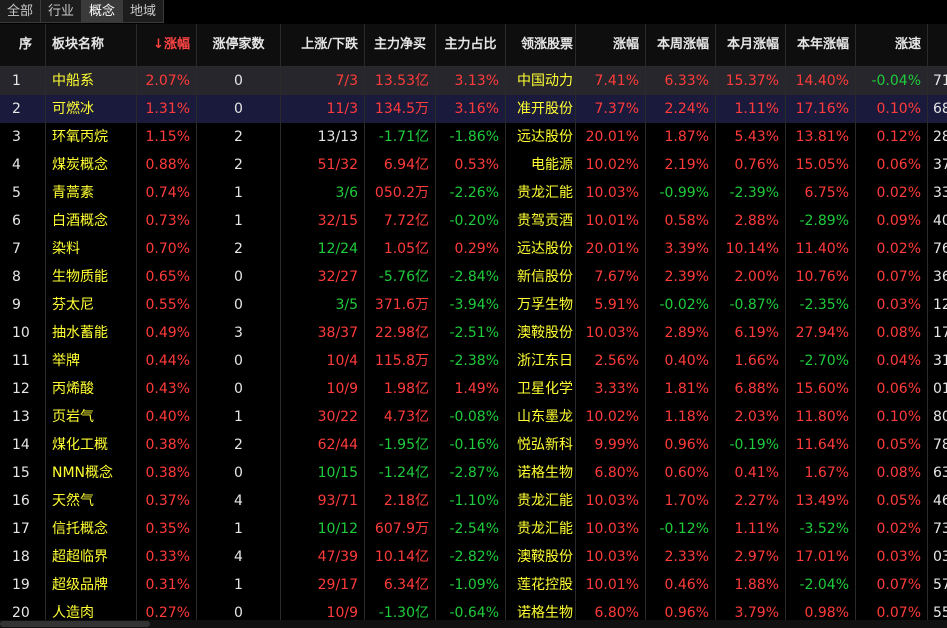 The height and width of the screenshot is (628, 947). What do you see at coordinates (681, 45) in the screenshot?
I see `col-week-change: 本周涨幅` at bounding box center [681, 45].